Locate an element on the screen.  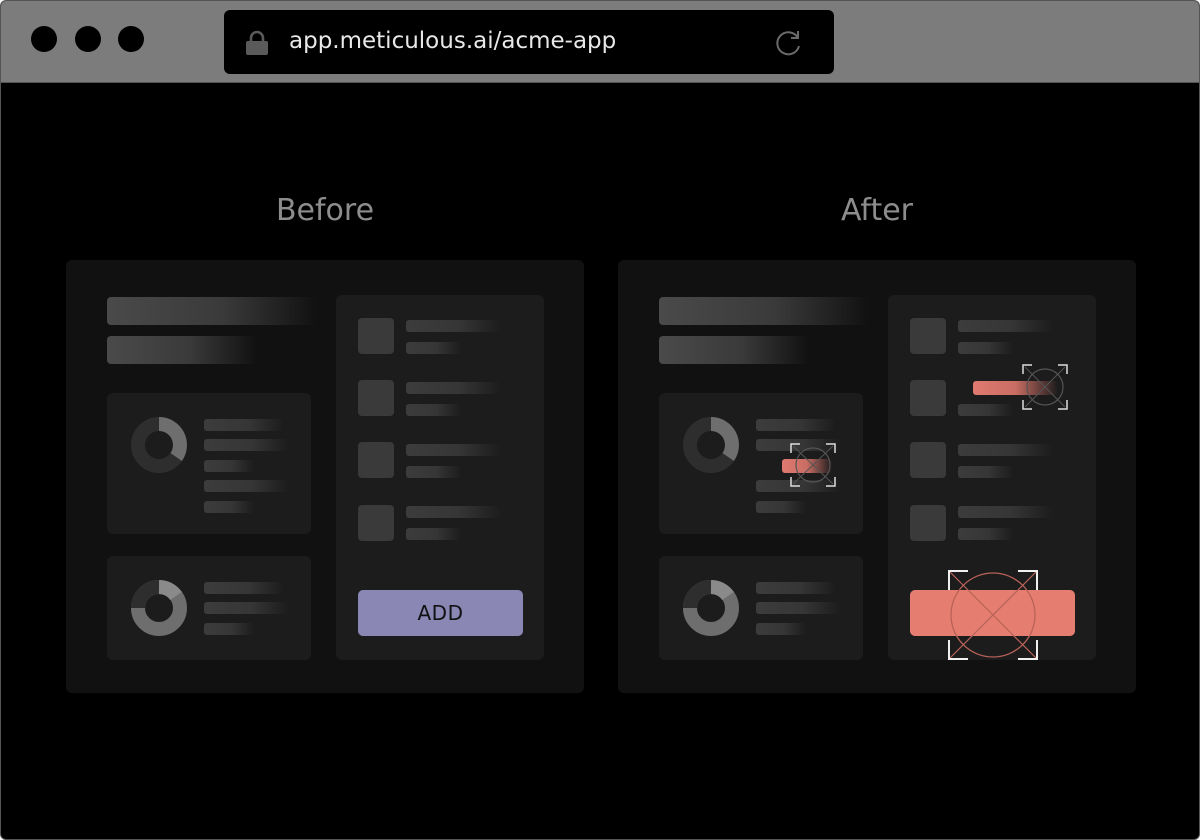
address-bar: app.meticulous.ai/acme-app is located at coordinates (529, 42).